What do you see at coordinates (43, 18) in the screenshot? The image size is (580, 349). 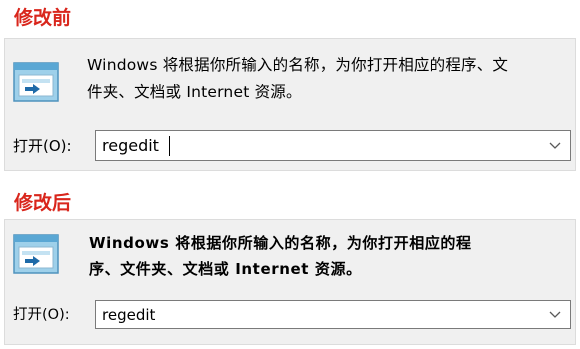 I see `section-label-before: 修改前` at bounding box center [43, 18].